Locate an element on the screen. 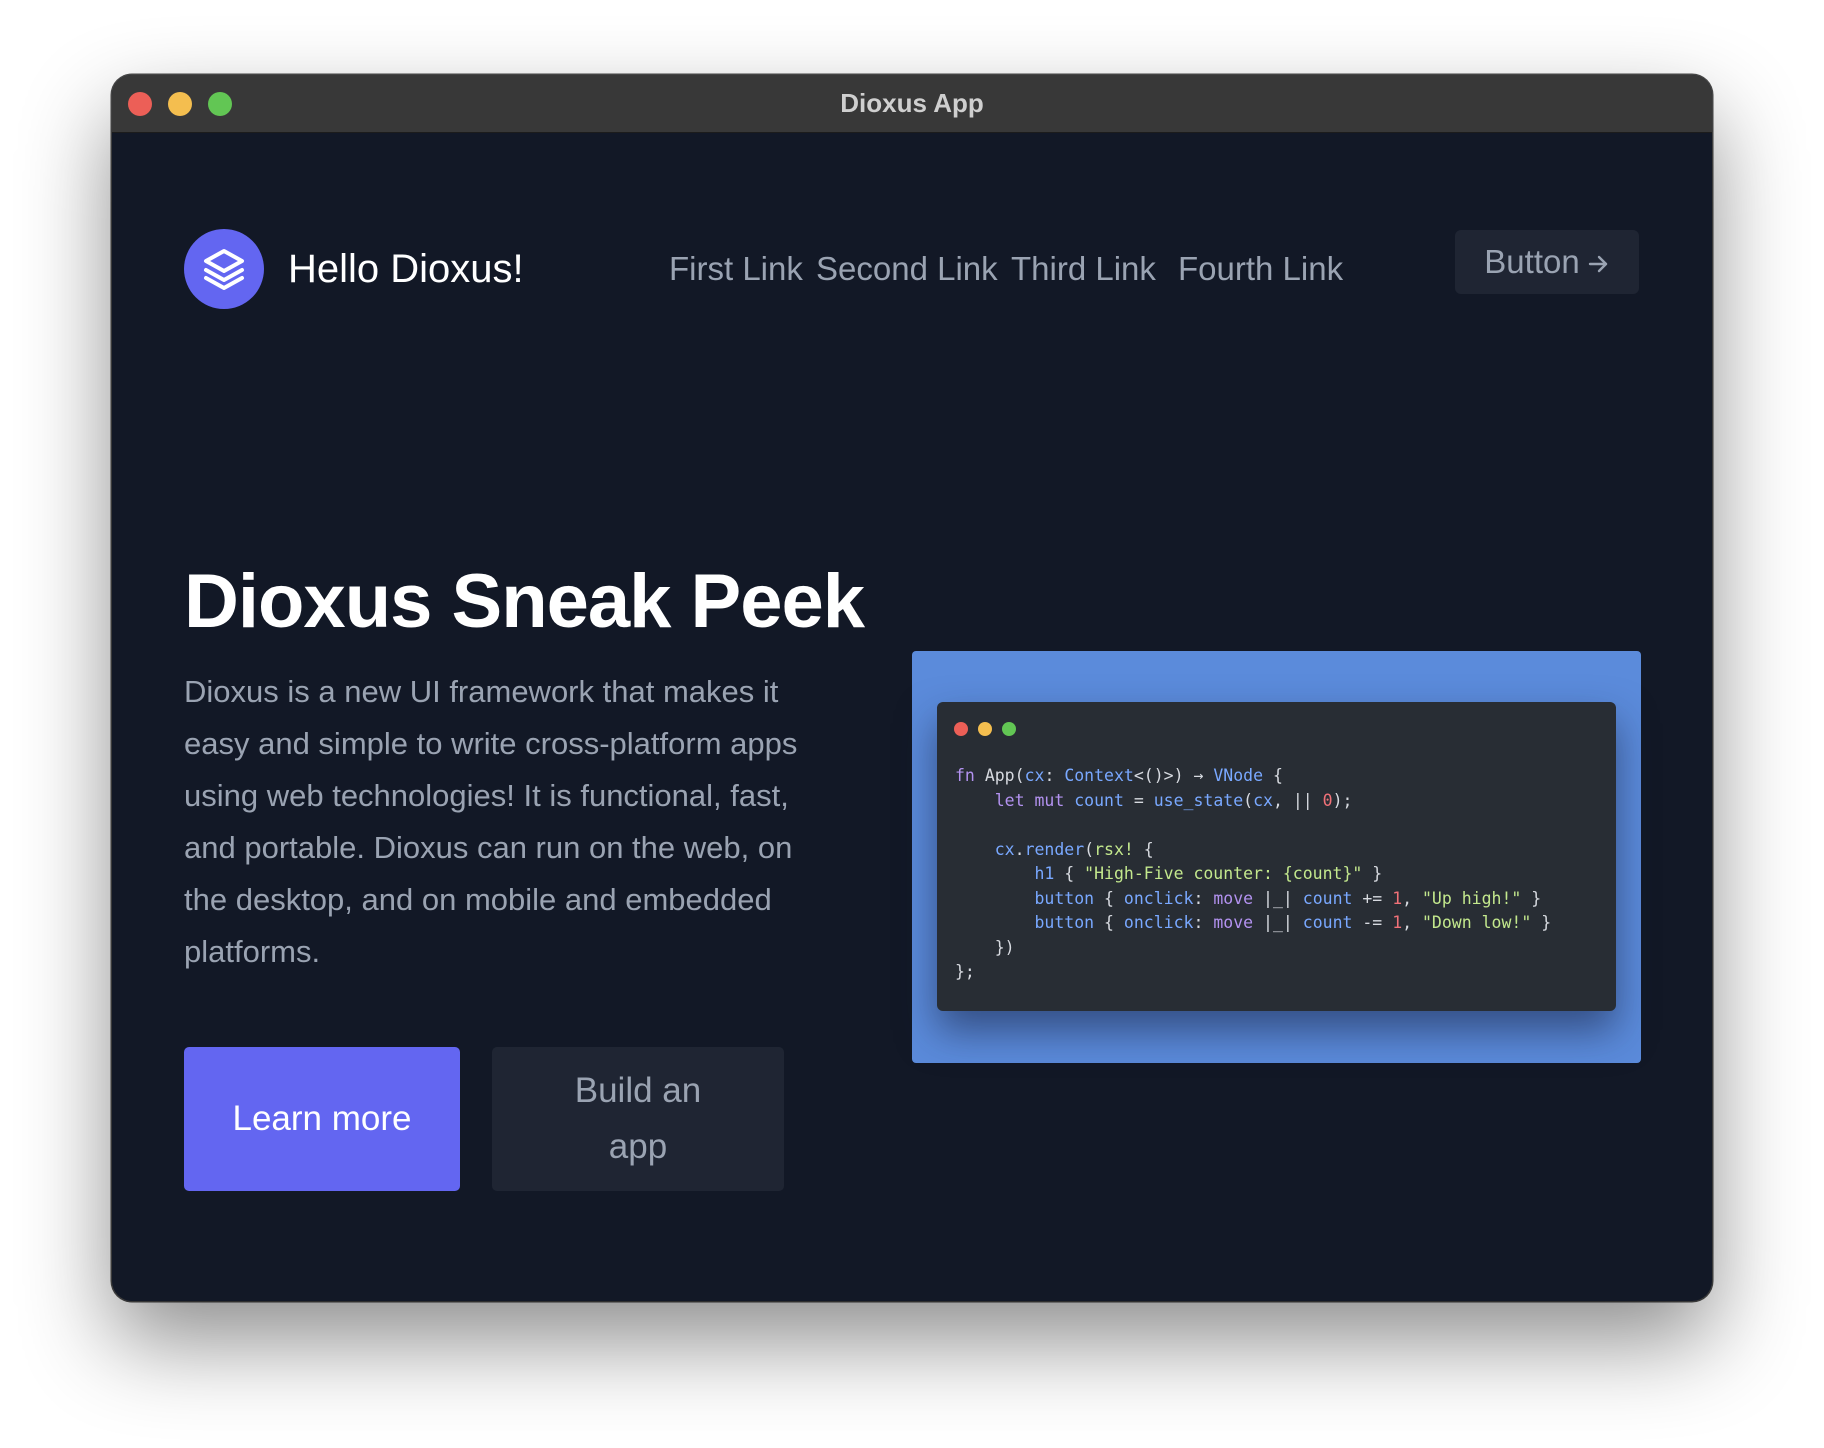 Image resolution: width=1824 pixels, height=1448 pixels. nav-link-third: Third Link is located at coordinates (1083, 269).